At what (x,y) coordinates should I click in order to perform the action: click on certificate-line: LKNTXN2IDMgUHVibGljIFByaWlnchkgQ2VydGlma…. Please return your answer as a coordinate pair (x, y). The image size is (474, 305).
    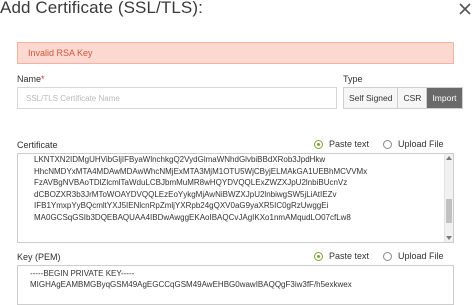
    Looking at the image, I should click on (180, 159).